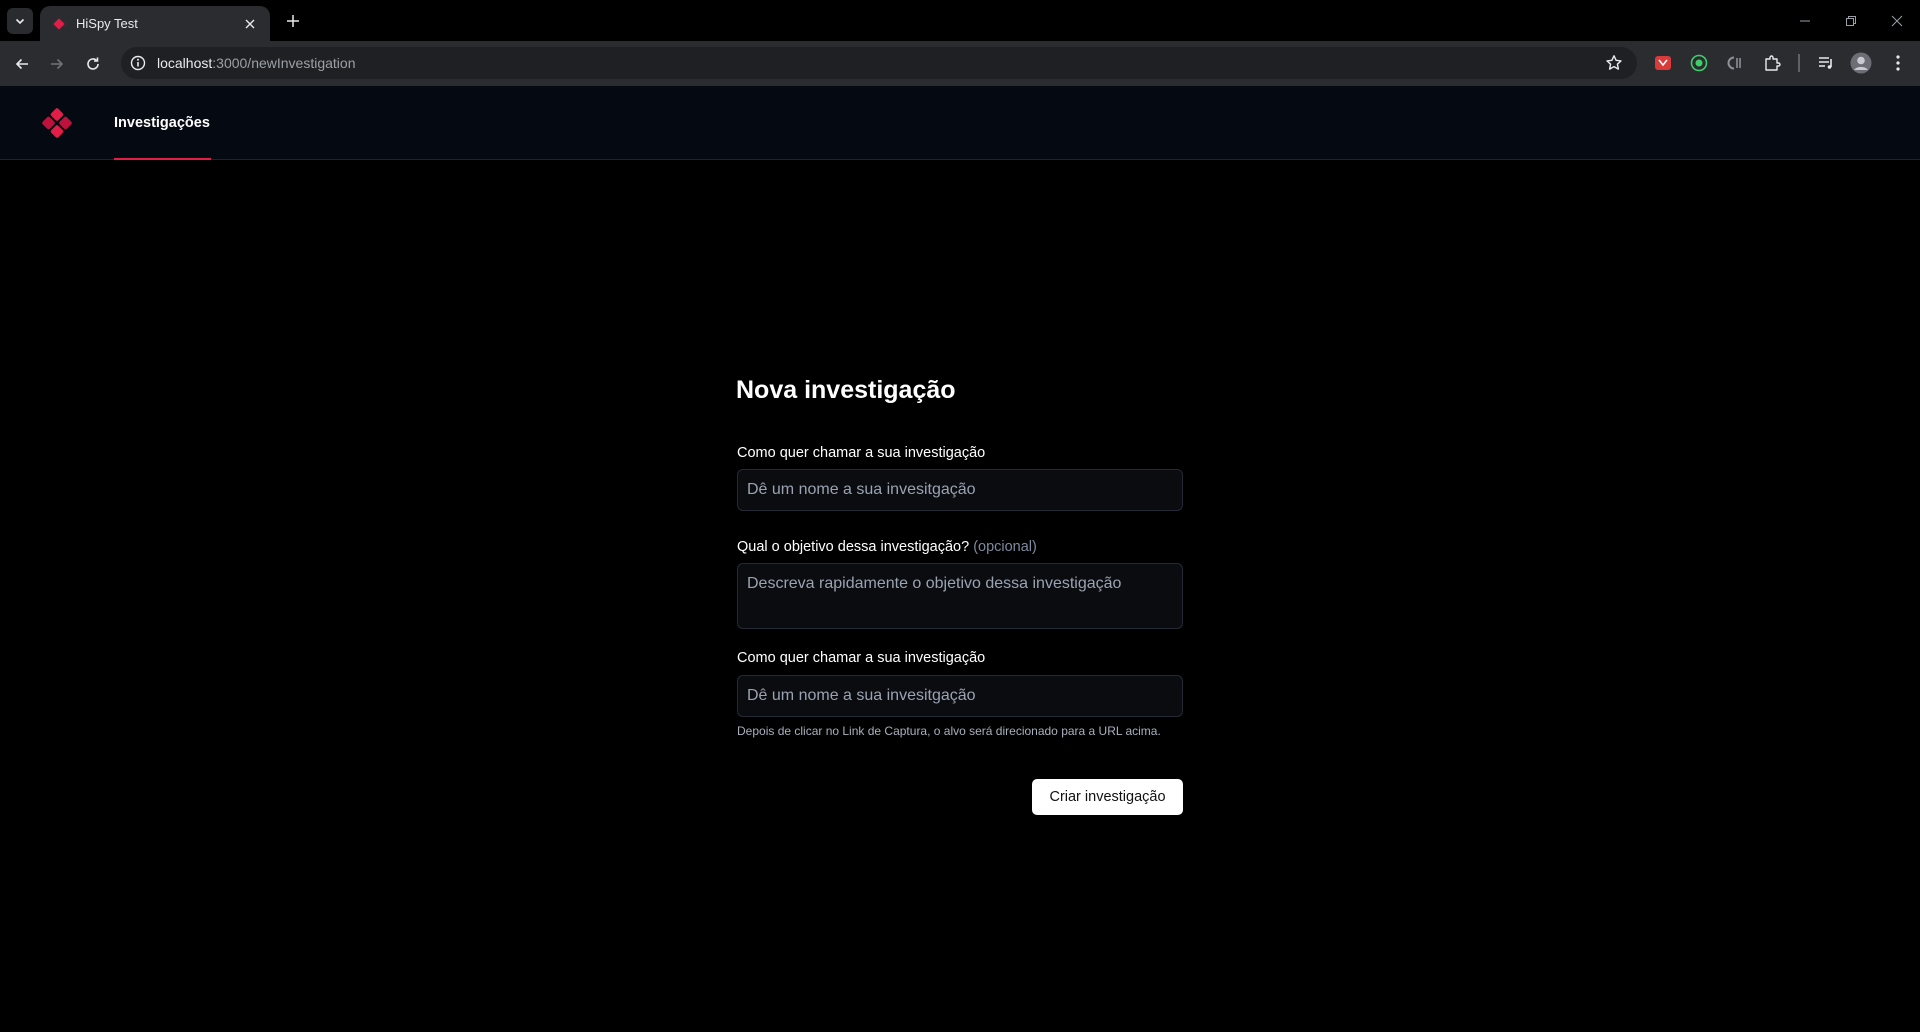  What do you see at coordinates (960, 20) in the screenshot?
I see `browser-tabstrip: HiSpy Test` at bounding box center [960, 20].